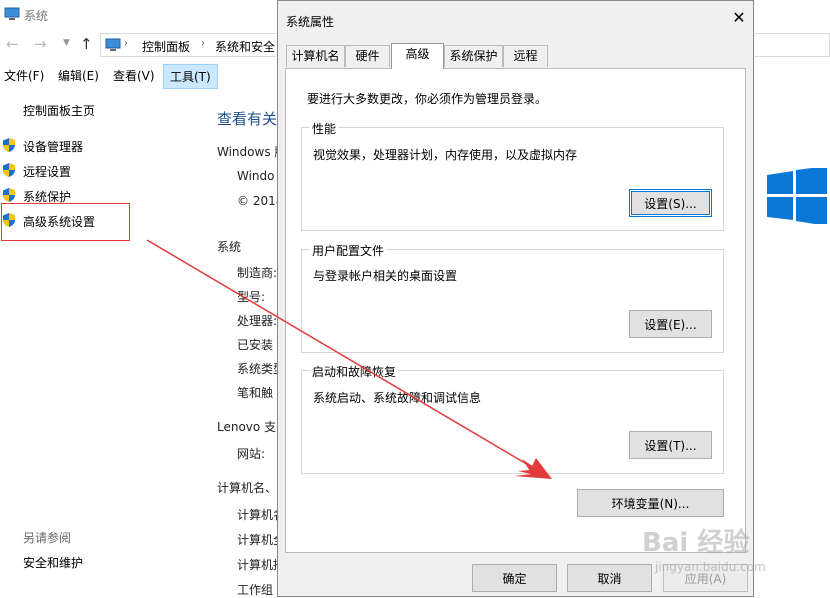  I want to click on user-profile-description: 与登录帐户相关的桌面设置, so click(385, 276).